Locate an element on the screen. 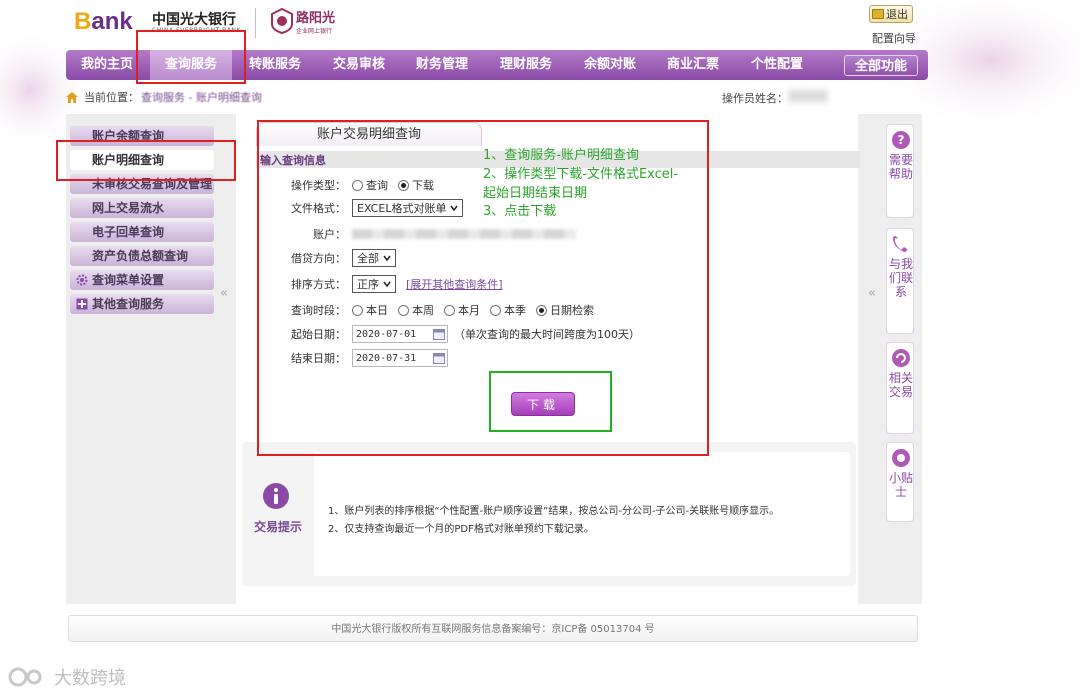  sidebar-item-assets: 资产负债总额查询 is located at coordinates (142, 256).